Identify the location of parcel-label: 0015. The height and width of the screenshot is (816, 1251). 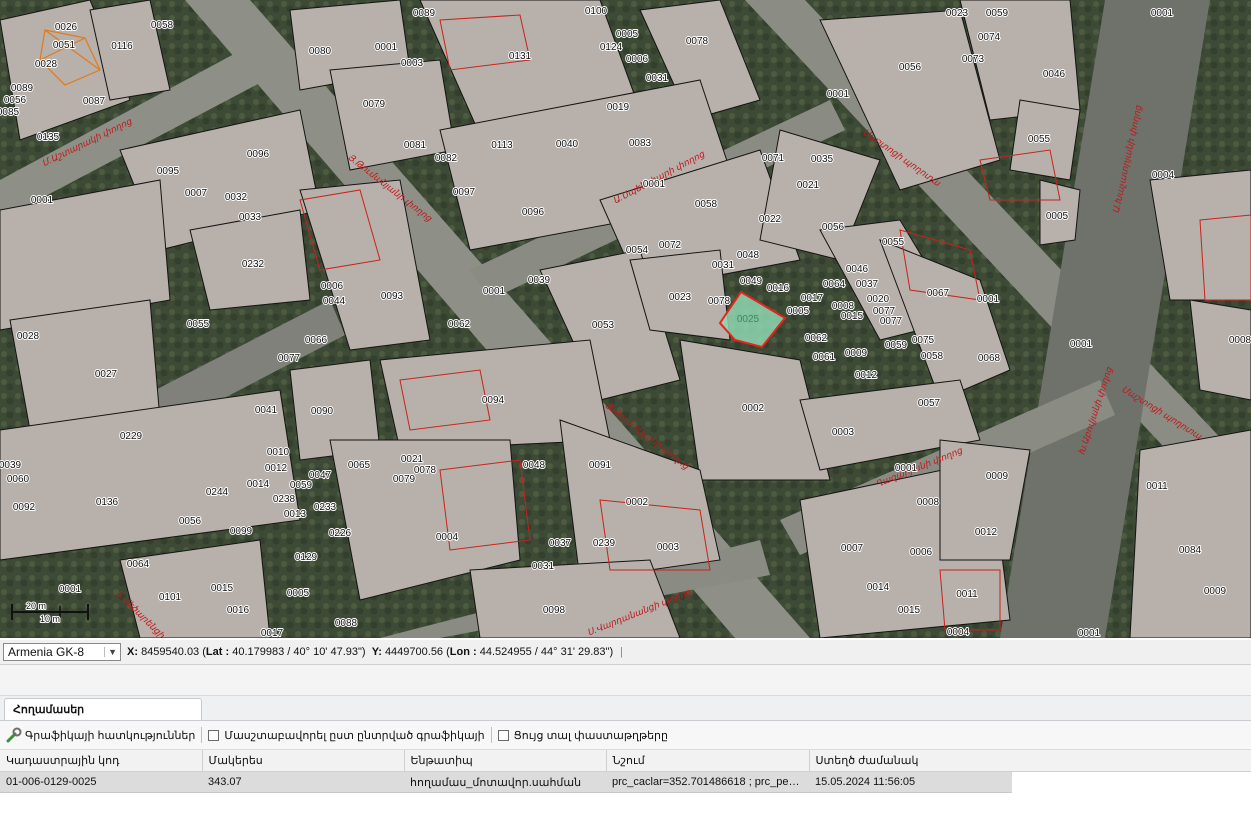
(909, 610).